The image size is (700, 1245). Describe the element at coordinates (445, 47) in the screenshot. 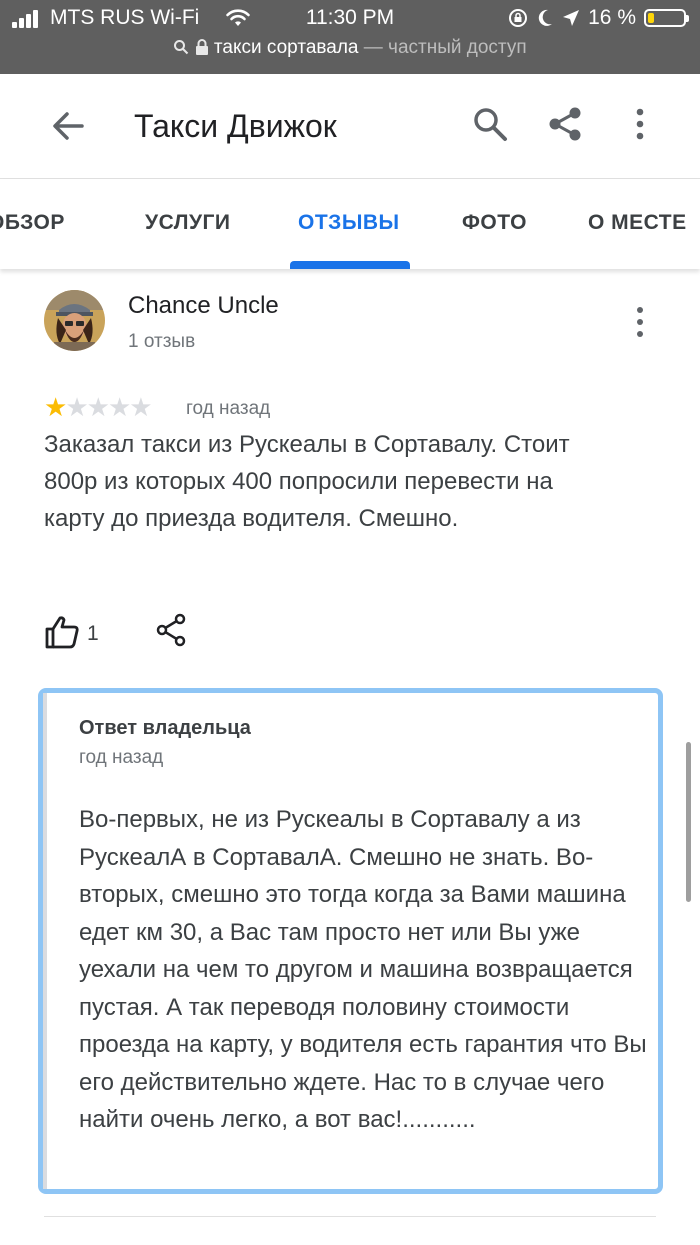

I see `private-mode-label: — частный доступ` at that location.